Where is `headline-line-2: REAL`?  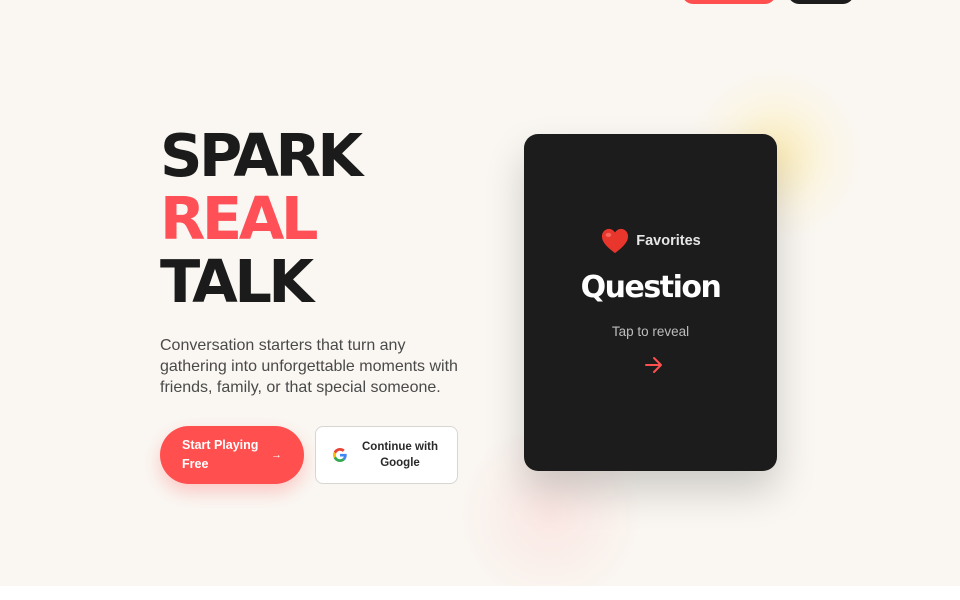
headline-line-2: REAL is located at coordinates (239, 218).